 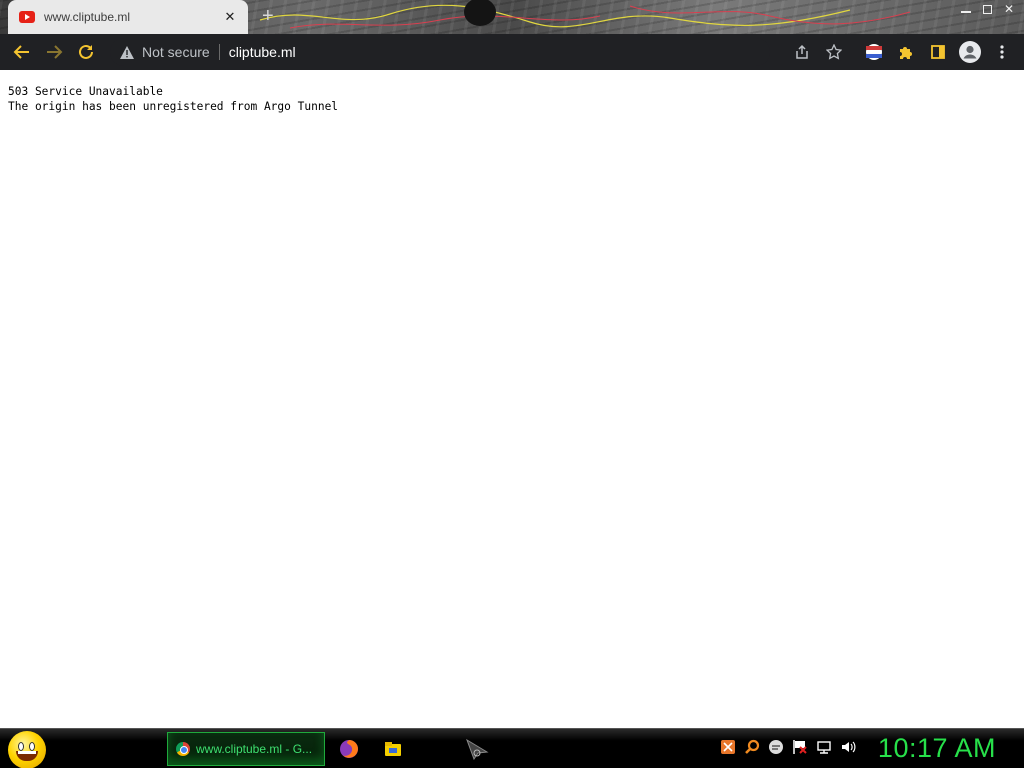 I want to click on youtube-favicon-icon, so click(x=27, y=17).